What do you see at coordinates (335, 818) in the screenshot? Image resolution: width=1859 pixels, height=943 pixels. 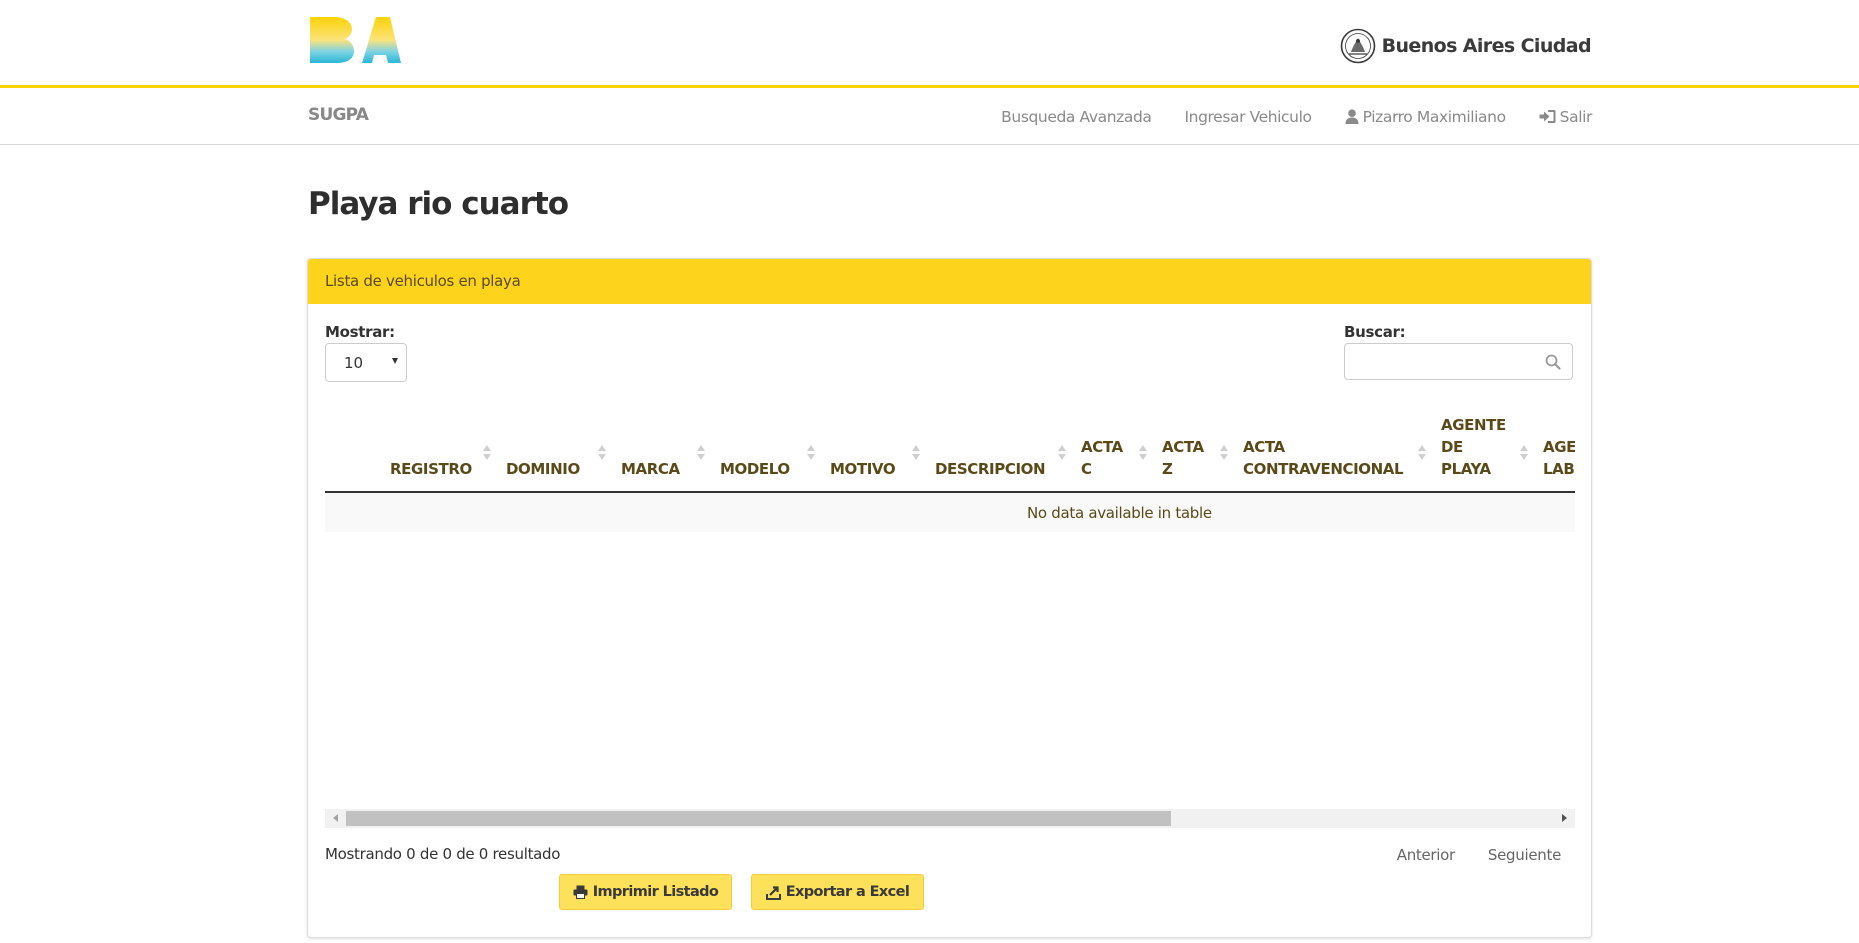 I see `scroll-left-arrow-icon` at bounding box center [335, 818].